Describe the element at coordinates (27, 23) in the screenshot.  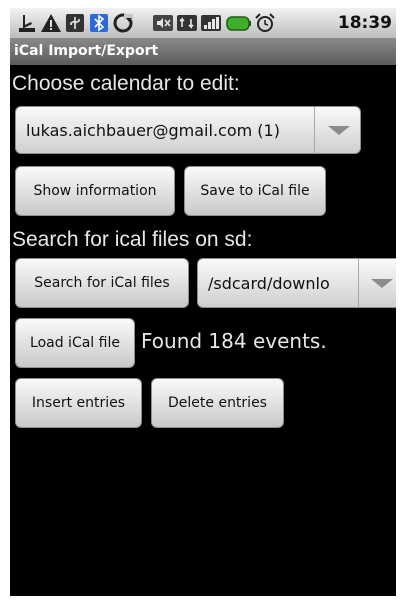
I see `usb-debug-icon` at that location.